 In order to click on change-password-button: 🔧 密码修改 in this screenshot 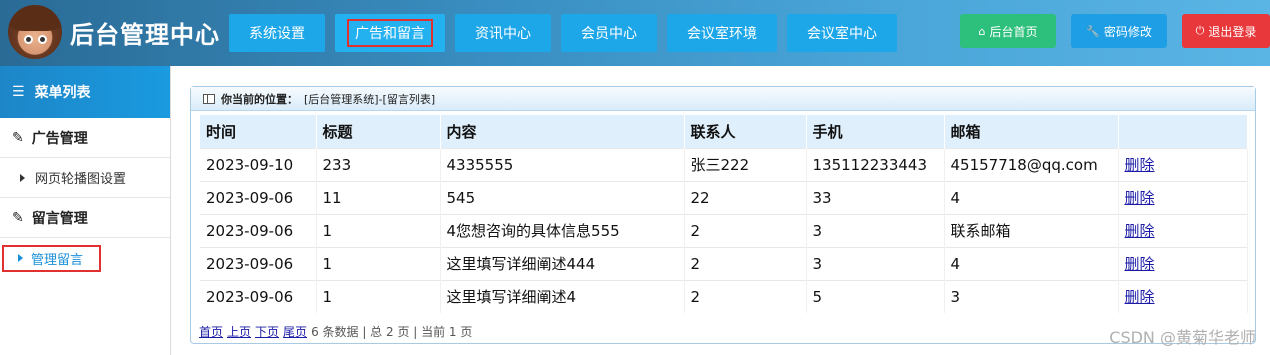, I will do `click(1119, 31)`.